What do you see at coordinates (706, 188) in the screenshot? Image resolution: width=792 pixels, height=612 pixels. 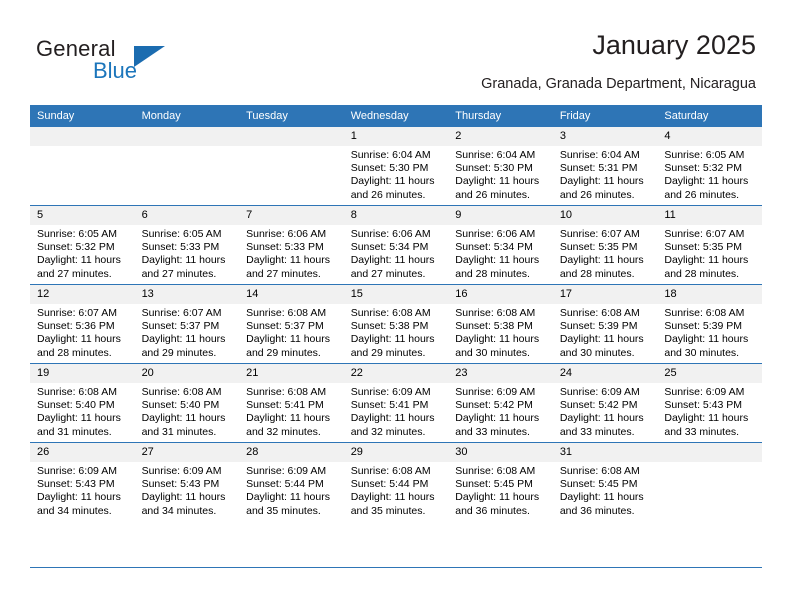 I see `daylight-text: Daylight: 11 hours and 26 minutes.` at bounding box center [706, 188].